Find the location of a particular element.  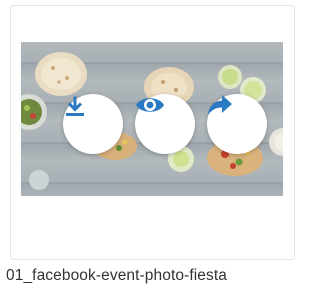

download-button is located at coordinates (93, 124).